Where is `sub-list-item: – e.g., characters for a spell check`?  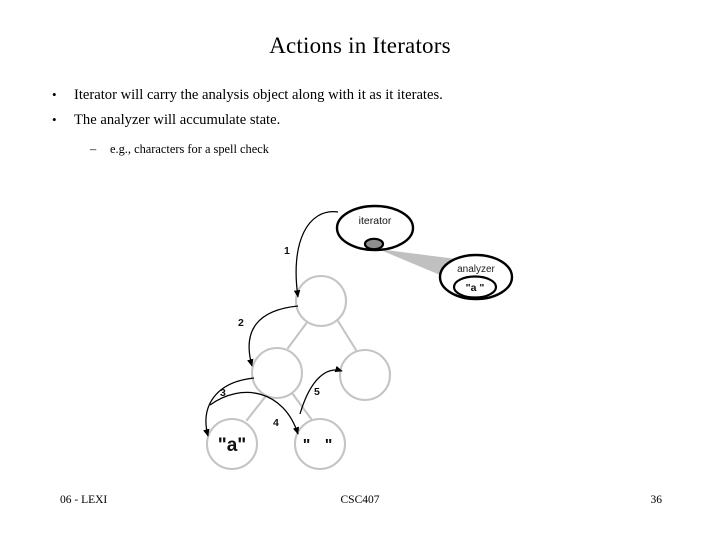
sub-list-item: – e.g., characters for a spell check is located at coordinates (381, 149).